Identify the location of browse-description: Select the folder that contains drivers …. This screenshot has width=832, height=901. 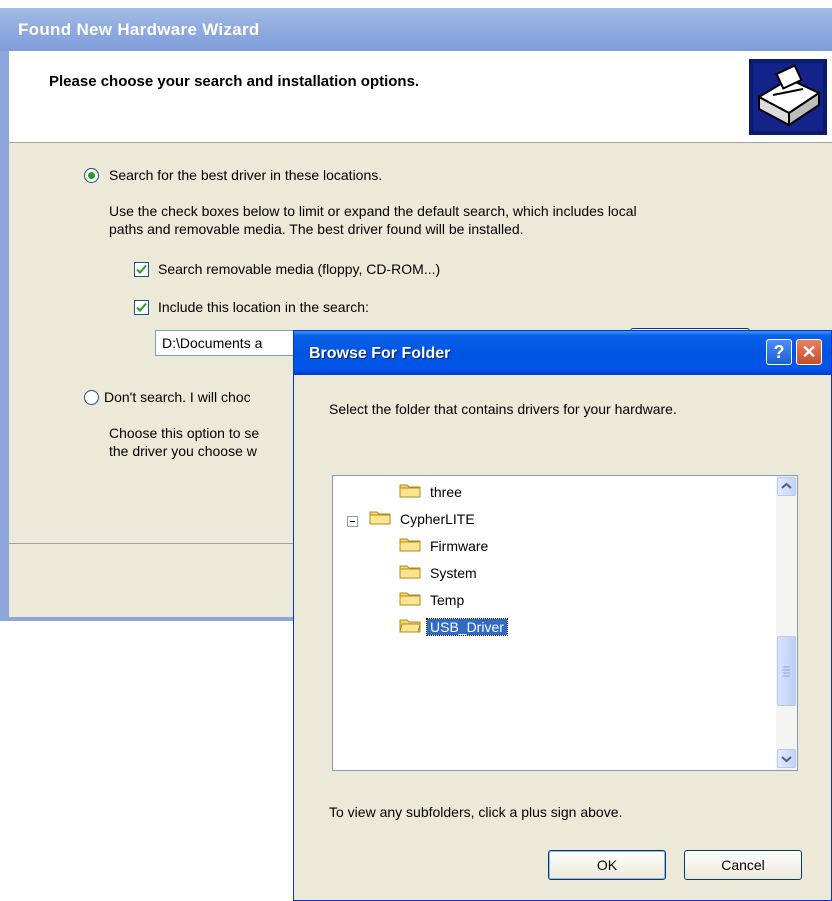
(503, 409).